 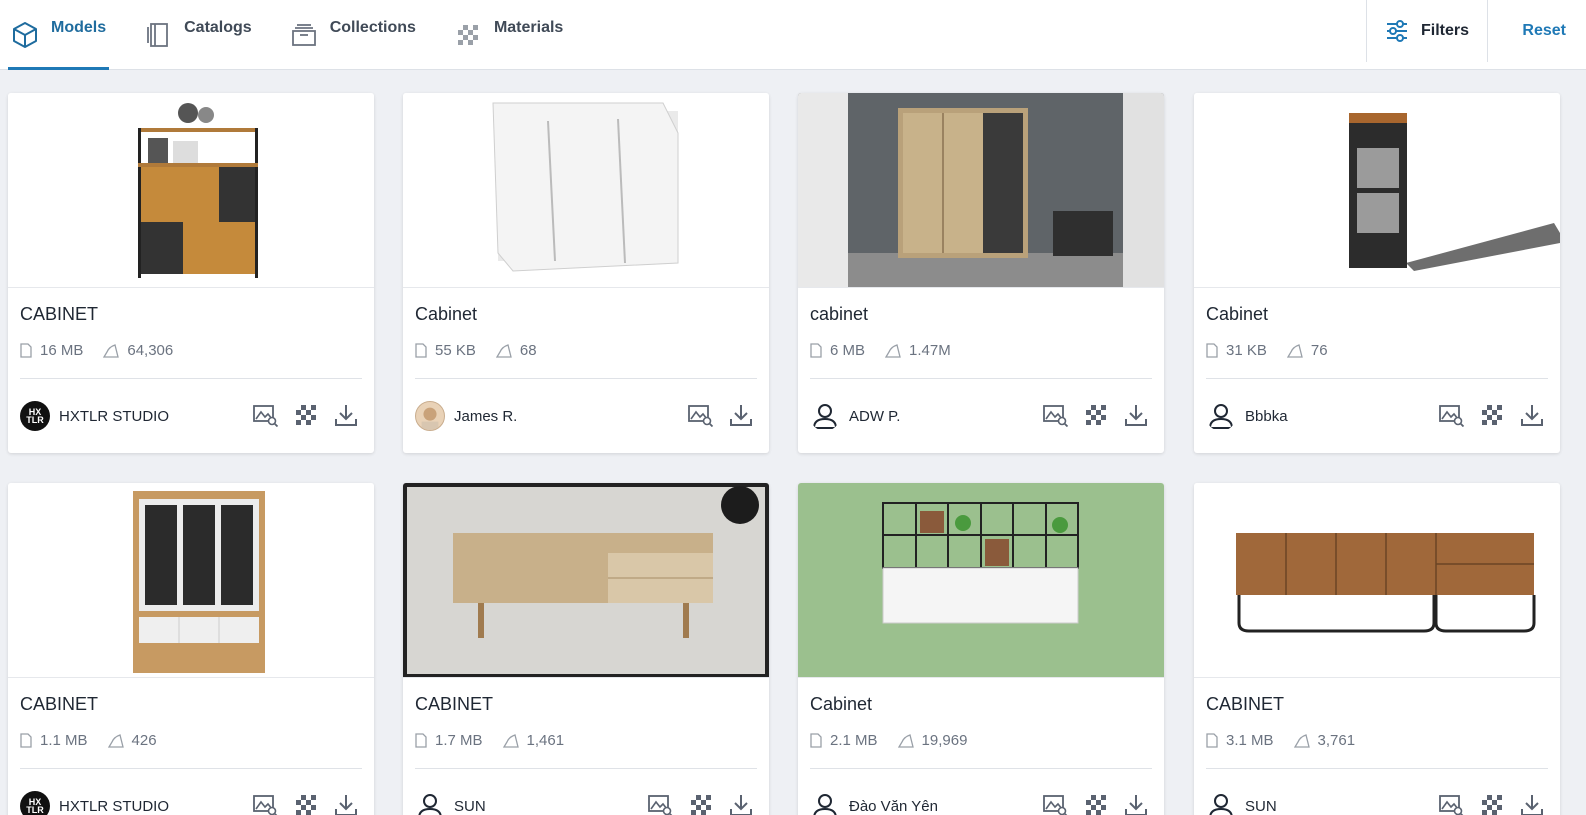 I want to click on model-meta: 16 MB 64,306, so click(x=96, y=350).